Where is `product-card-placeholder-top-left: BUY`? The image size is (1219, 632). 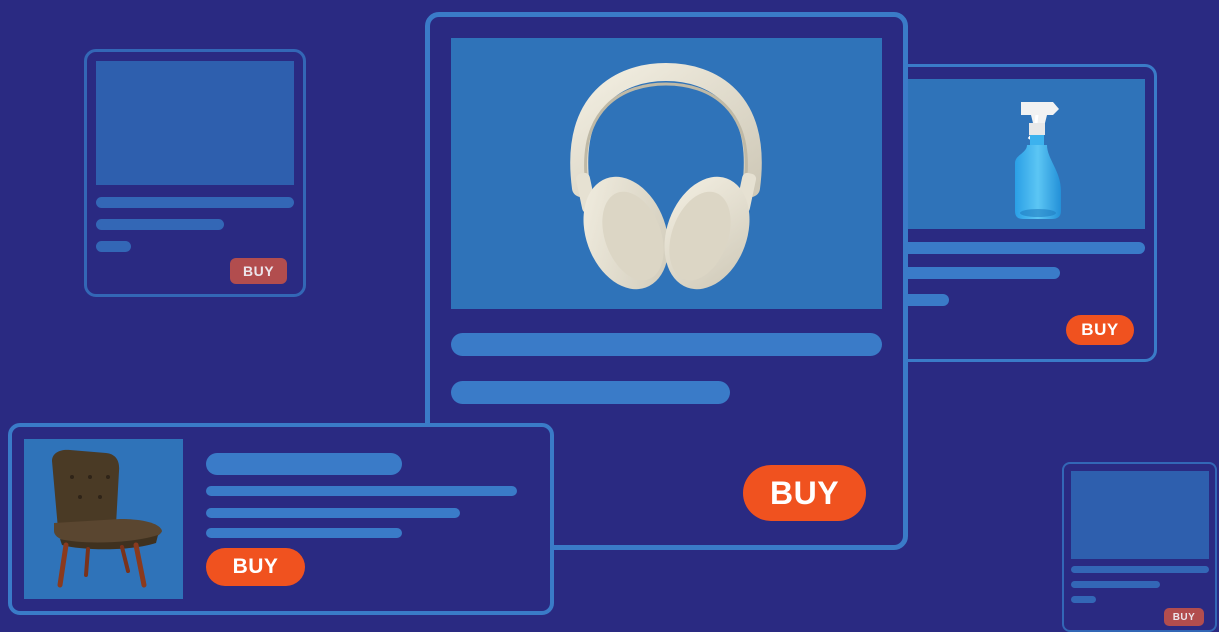
product-card-placeholder-top-left: BUY is located at coordinates (195, 173).